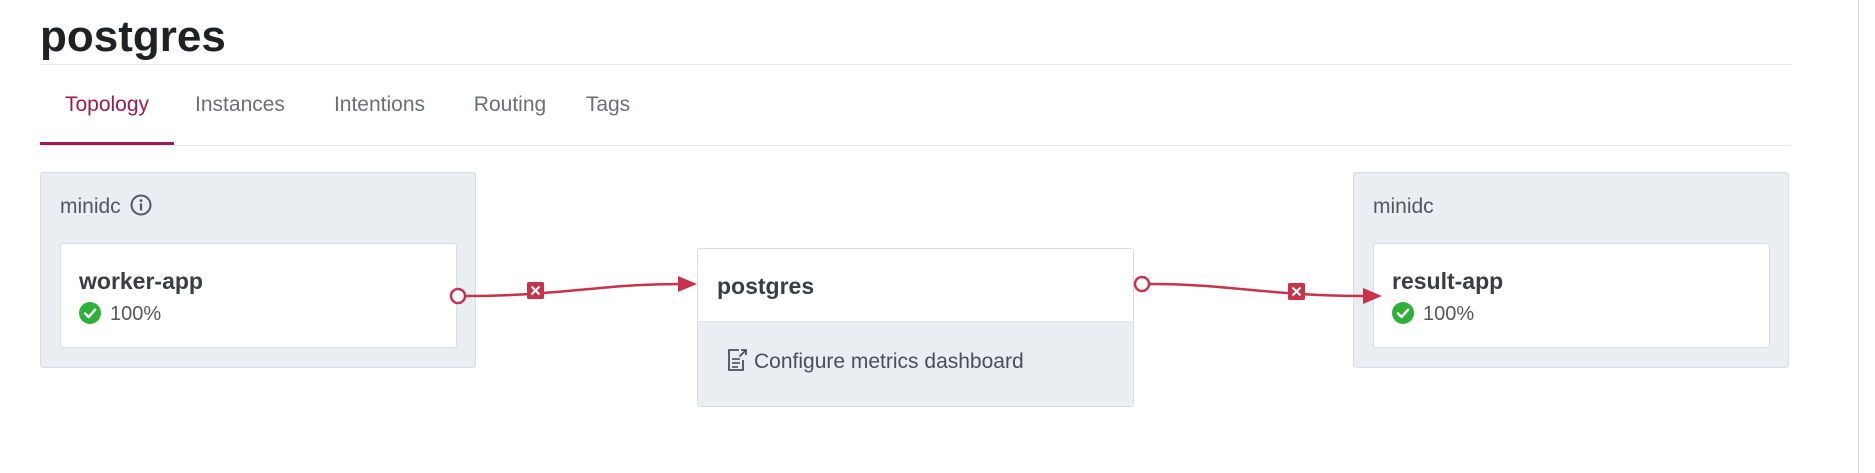 This screenshot has height=473, width=1875. I want to click on upstream-connector-line, so click(572, 290).